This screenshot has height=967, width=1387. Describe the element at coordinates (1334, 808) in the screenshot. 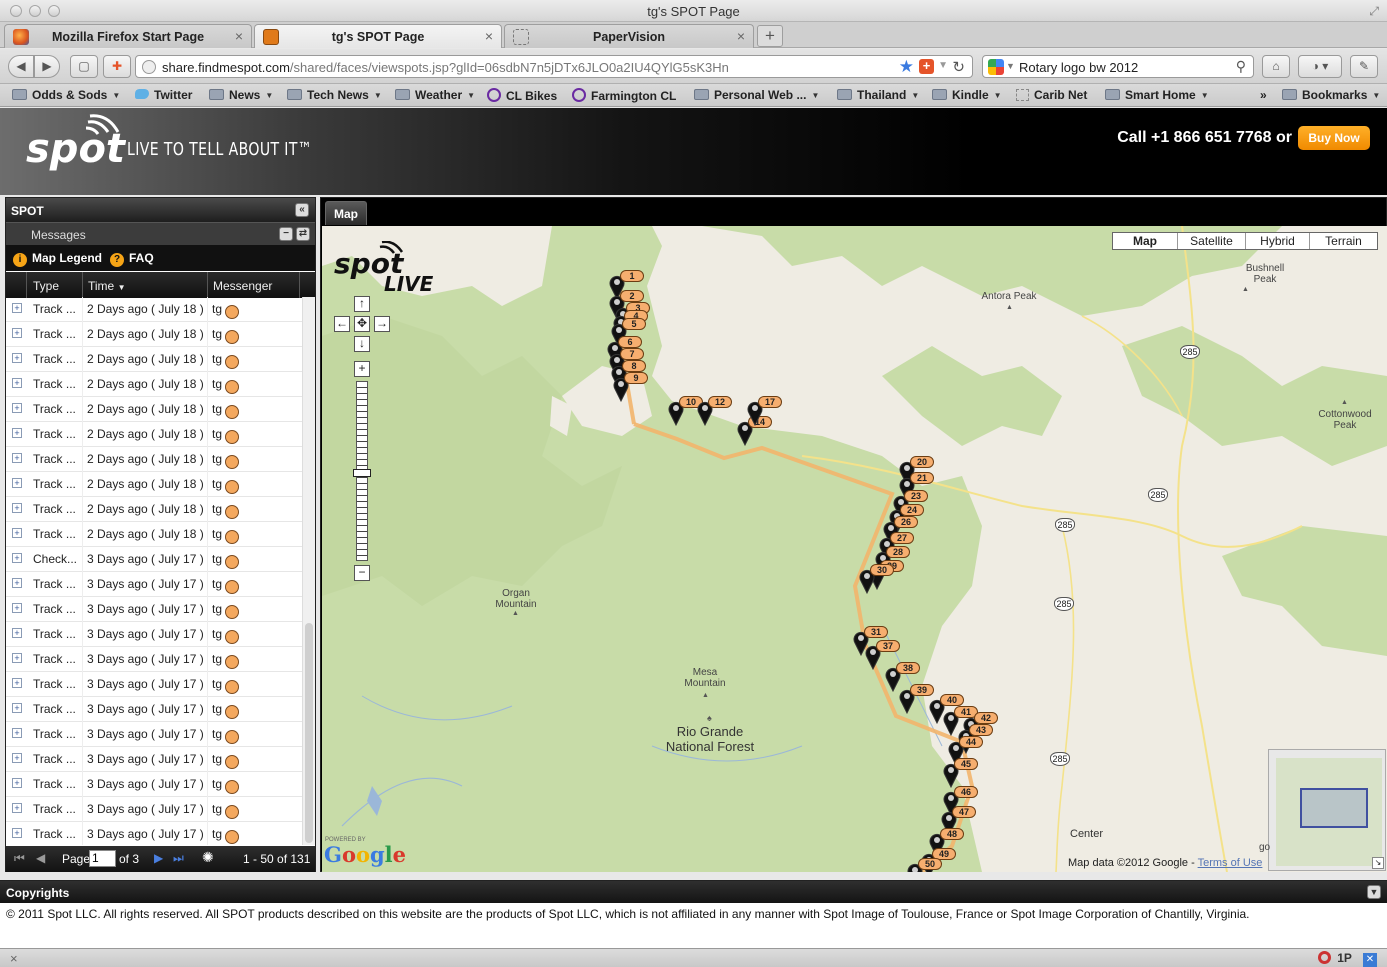

I see `minimap-viewport` at that location.